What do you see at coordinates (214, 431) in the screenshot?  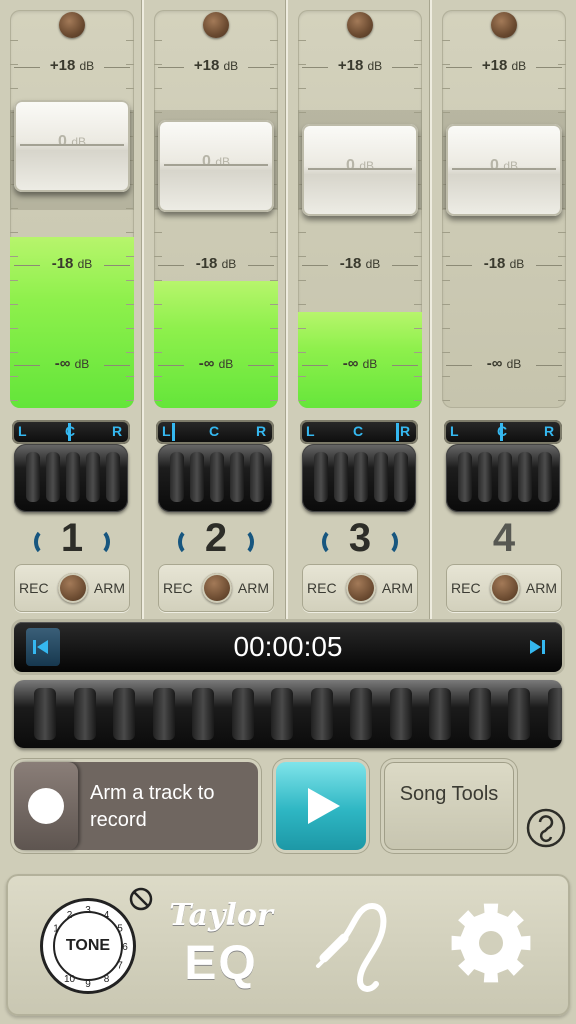 I see `pan-center-label: C` at bounding box center [214, 431].